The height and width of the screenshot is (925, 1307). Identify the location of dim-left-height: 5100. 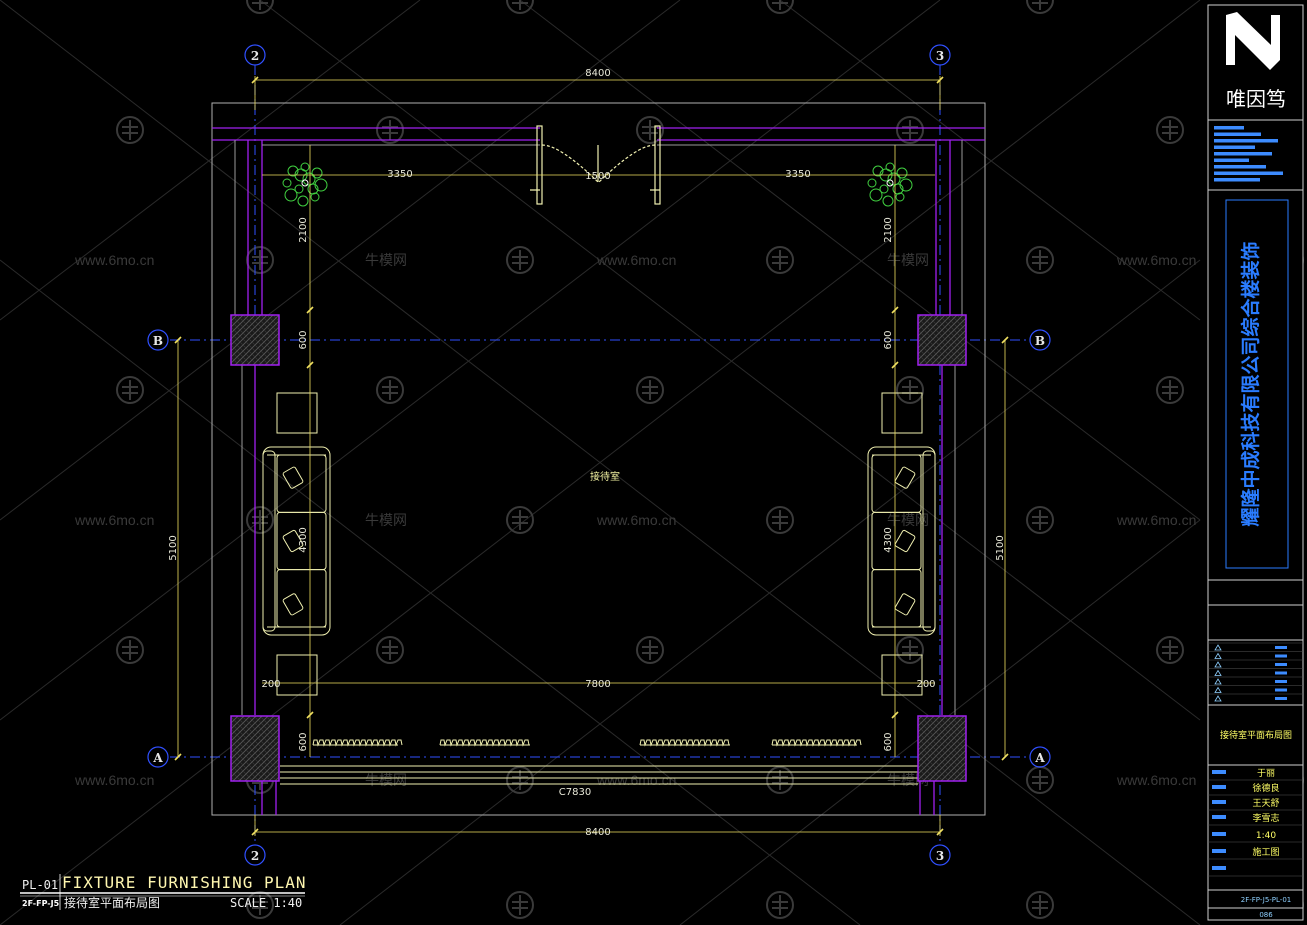
(173, 547).